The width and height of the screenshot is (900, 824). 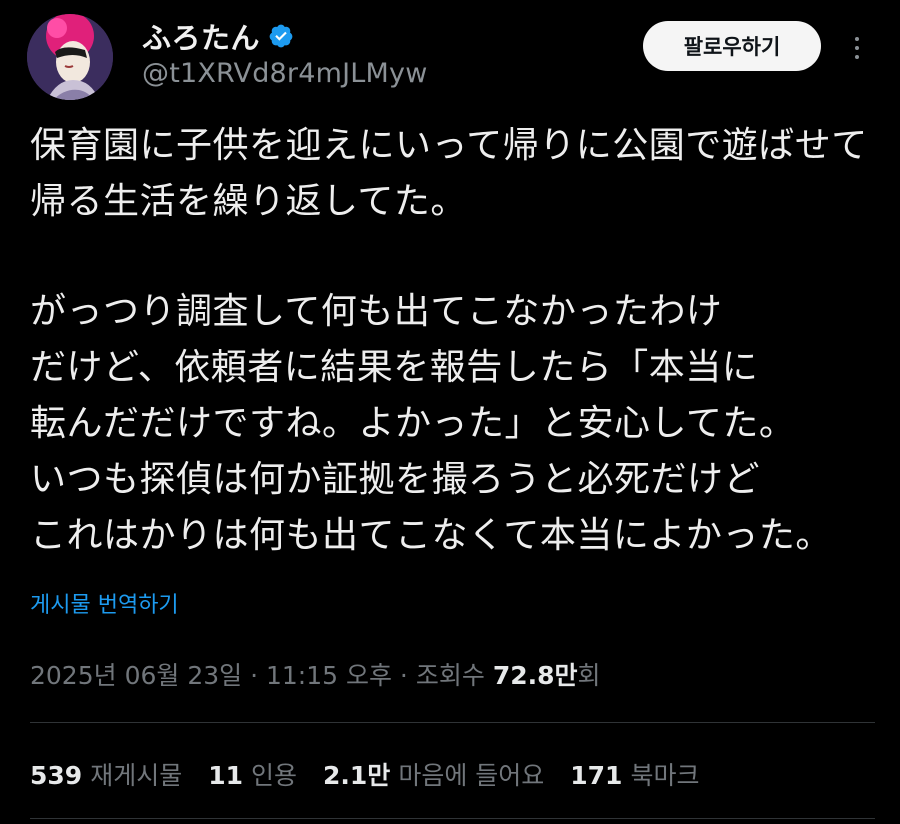 What do you see at coordinates (376, 311) in the screenshot?
I see `tweet-line: がっつり調査して何も出てこなかったわけ` at bounding box center [376, 311].